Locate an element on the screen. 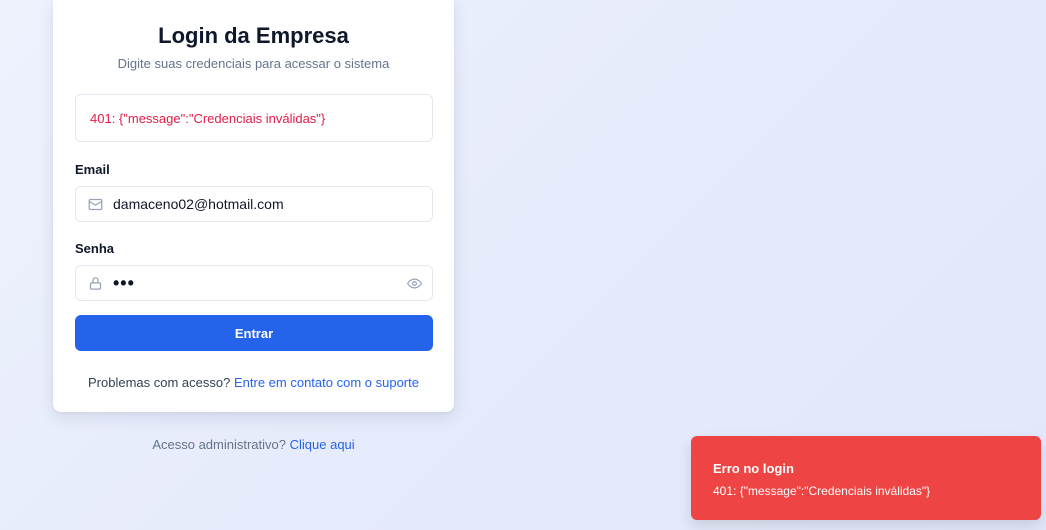 Image resolution: width=1046 pixels, height=530 pixels. email-field-wrapper is located at coordinates (254, 204).